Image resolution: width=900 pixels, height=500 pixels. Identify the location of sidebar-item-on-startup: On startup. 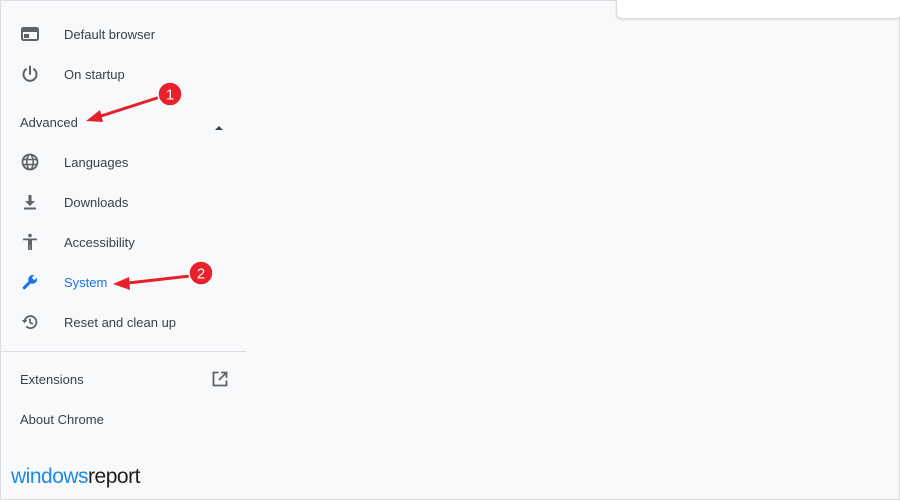
(123, 74).